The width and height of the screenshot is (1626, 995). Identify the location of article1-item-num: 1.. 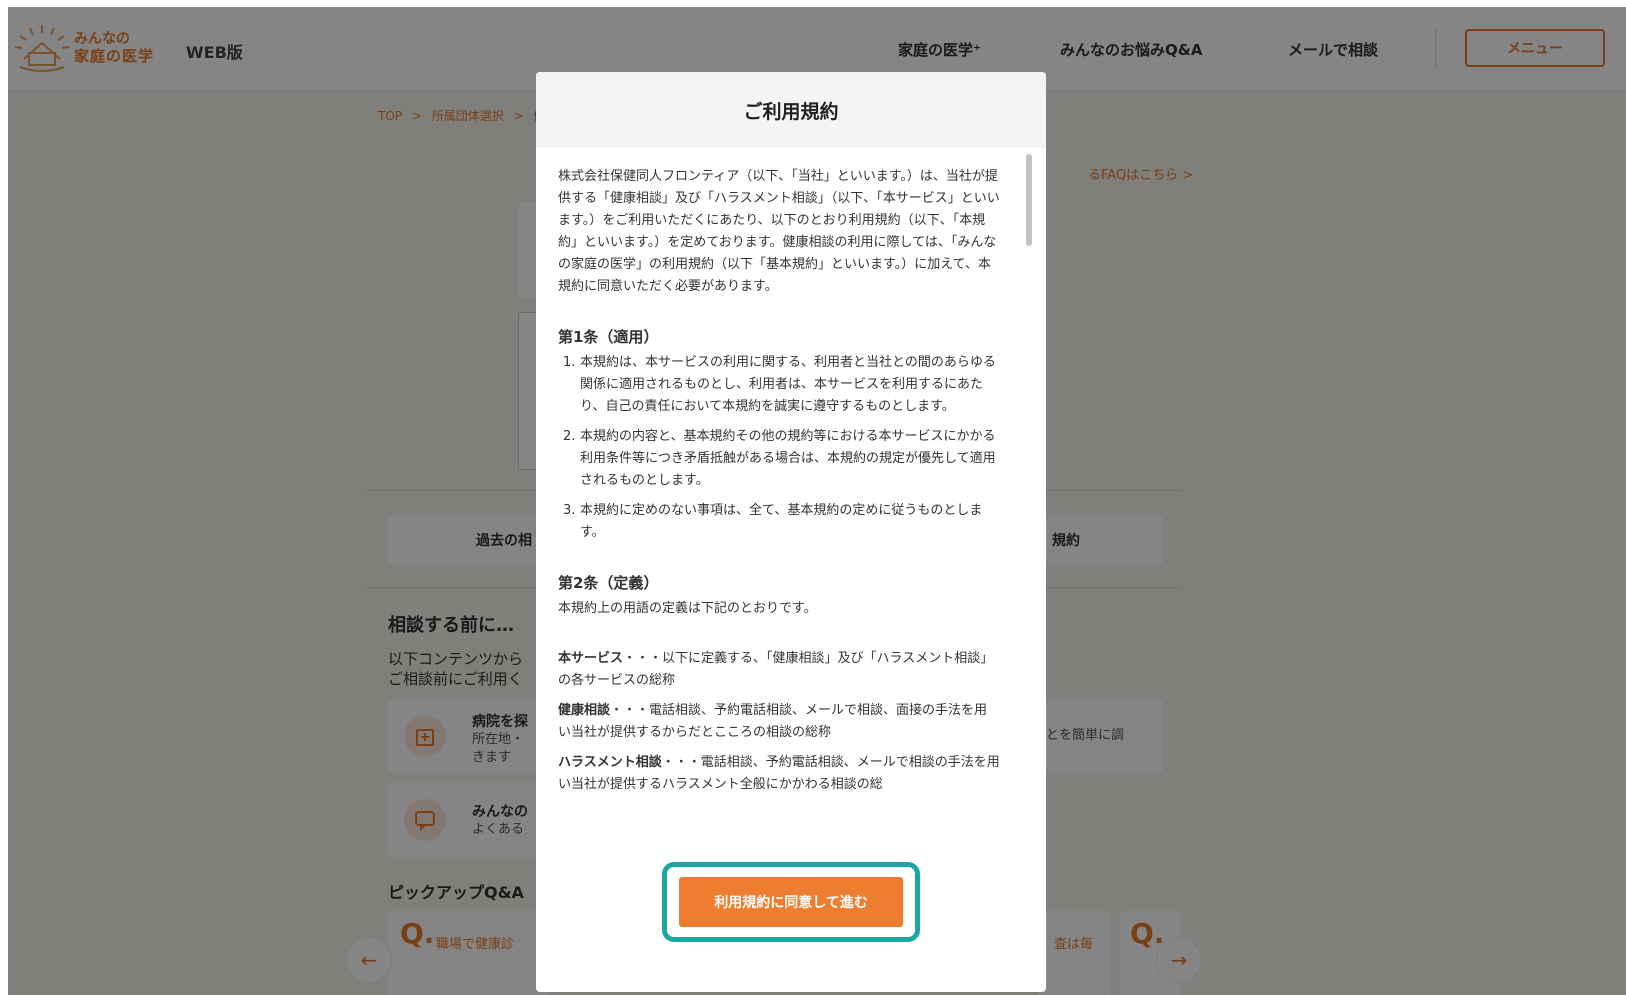
(569, 362).